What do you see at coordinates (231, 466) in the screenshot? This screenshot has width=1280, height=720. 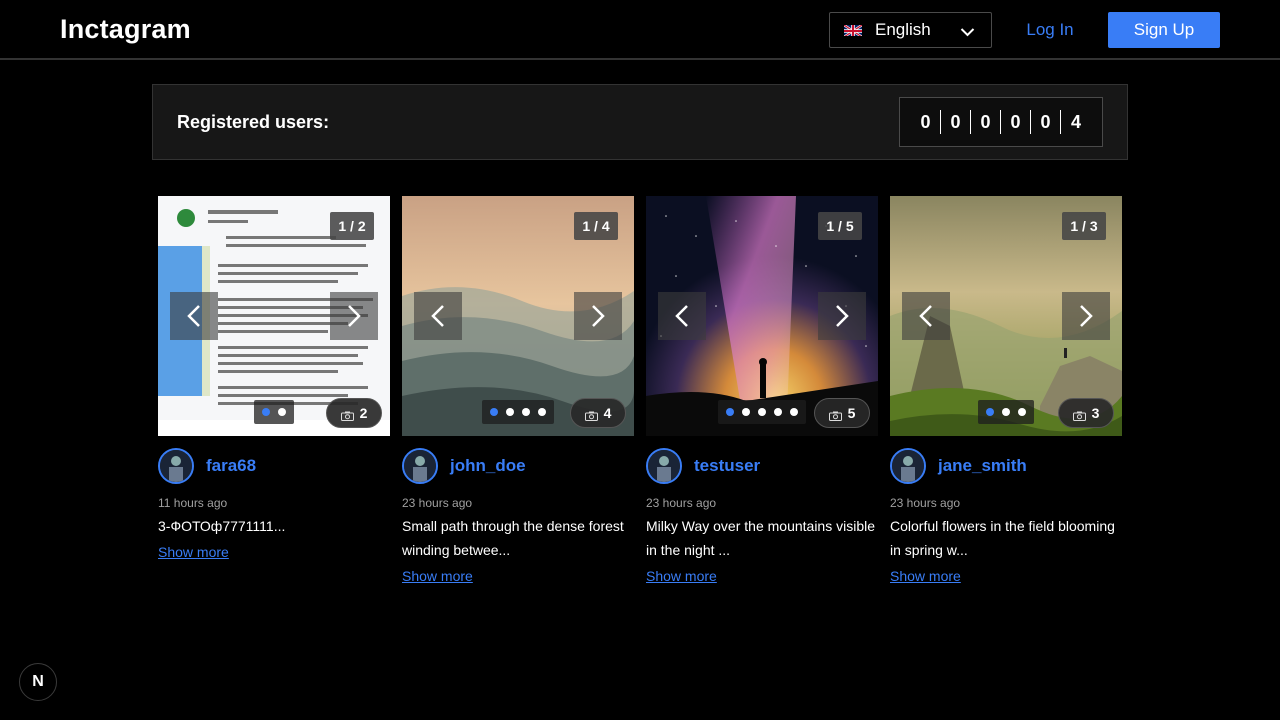 I see `username-link: fara68` at bounding box center [231, 466].